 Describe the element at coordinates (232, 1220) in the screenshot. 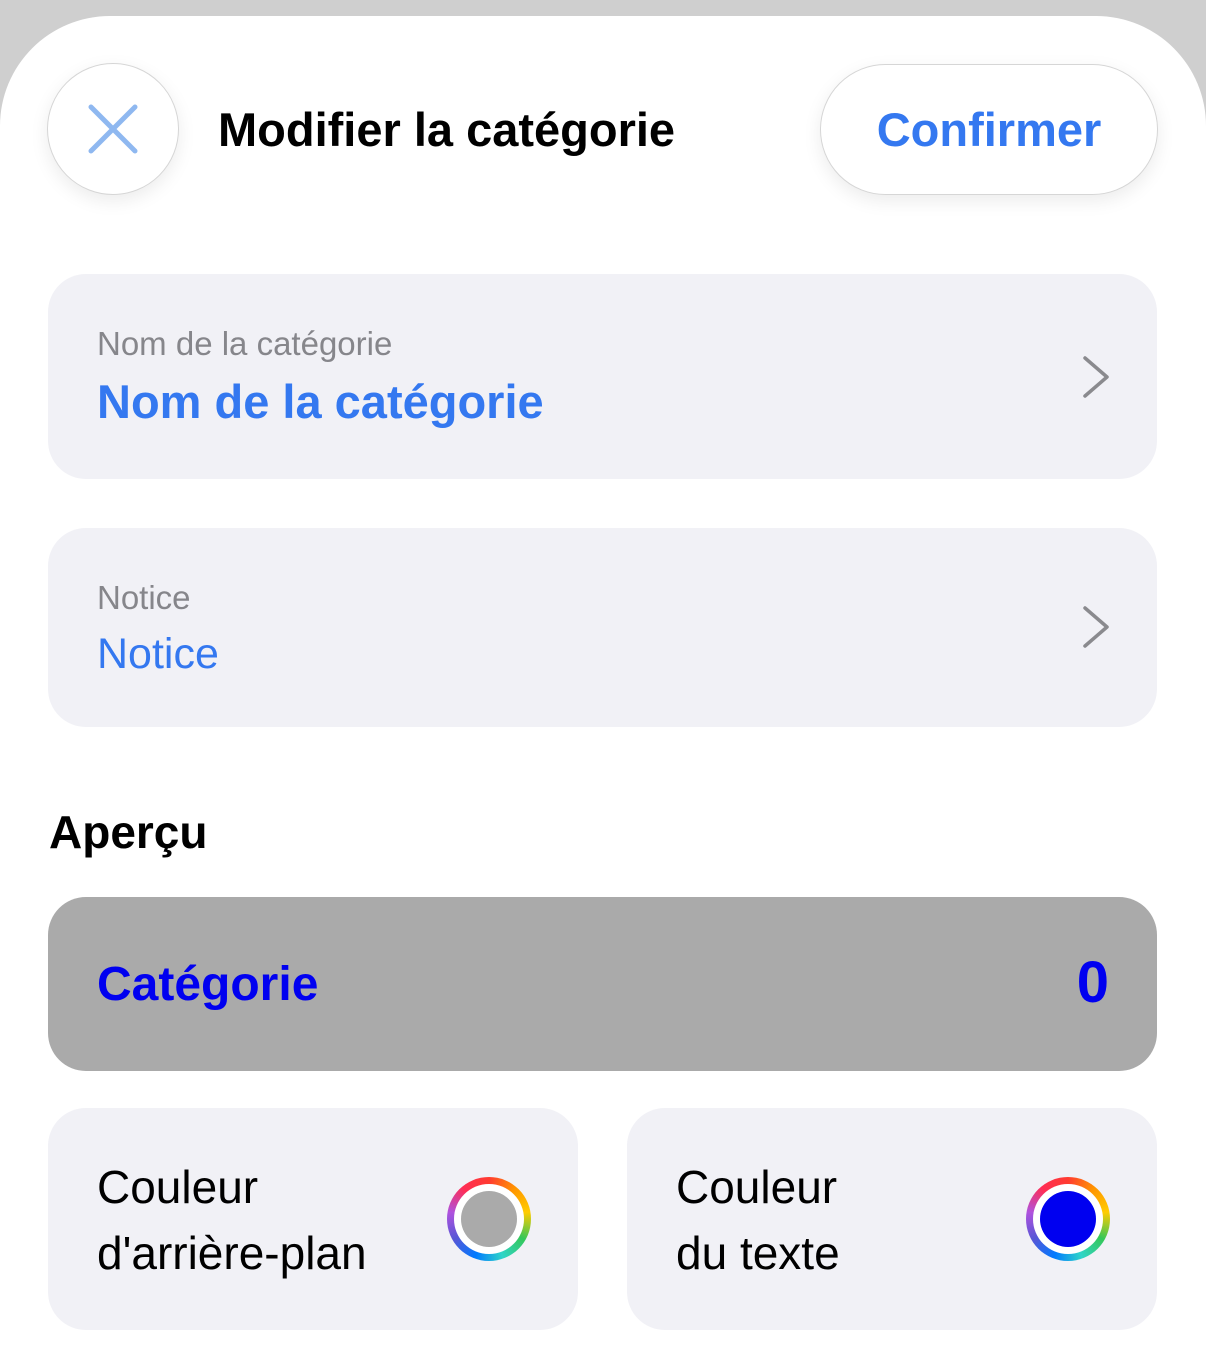

I see `background-color-label: Couleur d'arrière-plan` at that location.